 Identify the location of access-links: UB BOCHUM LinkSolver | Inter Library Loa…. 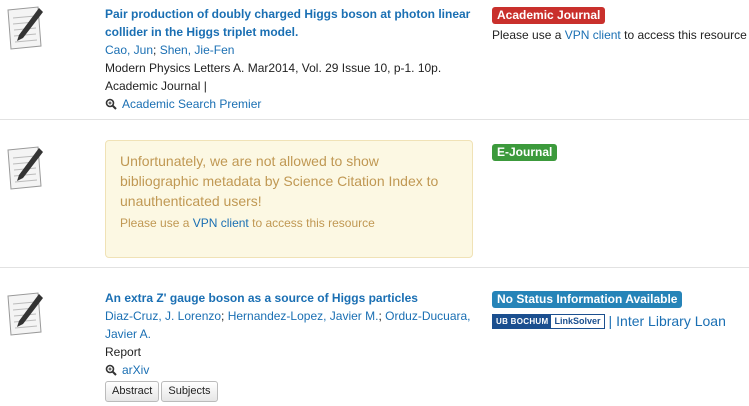
(620, 321).